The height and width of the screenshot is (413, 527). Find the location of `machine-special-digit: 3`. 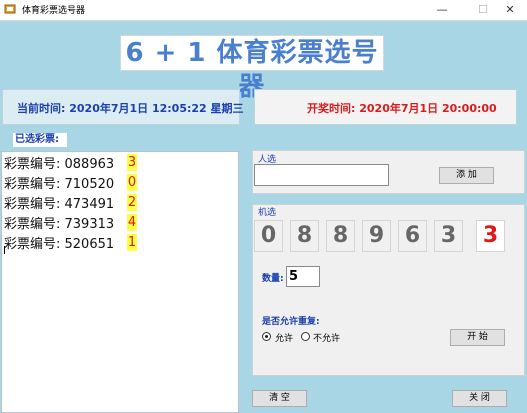

machine-special-digit: 3 is located at coordinates (490, 236).